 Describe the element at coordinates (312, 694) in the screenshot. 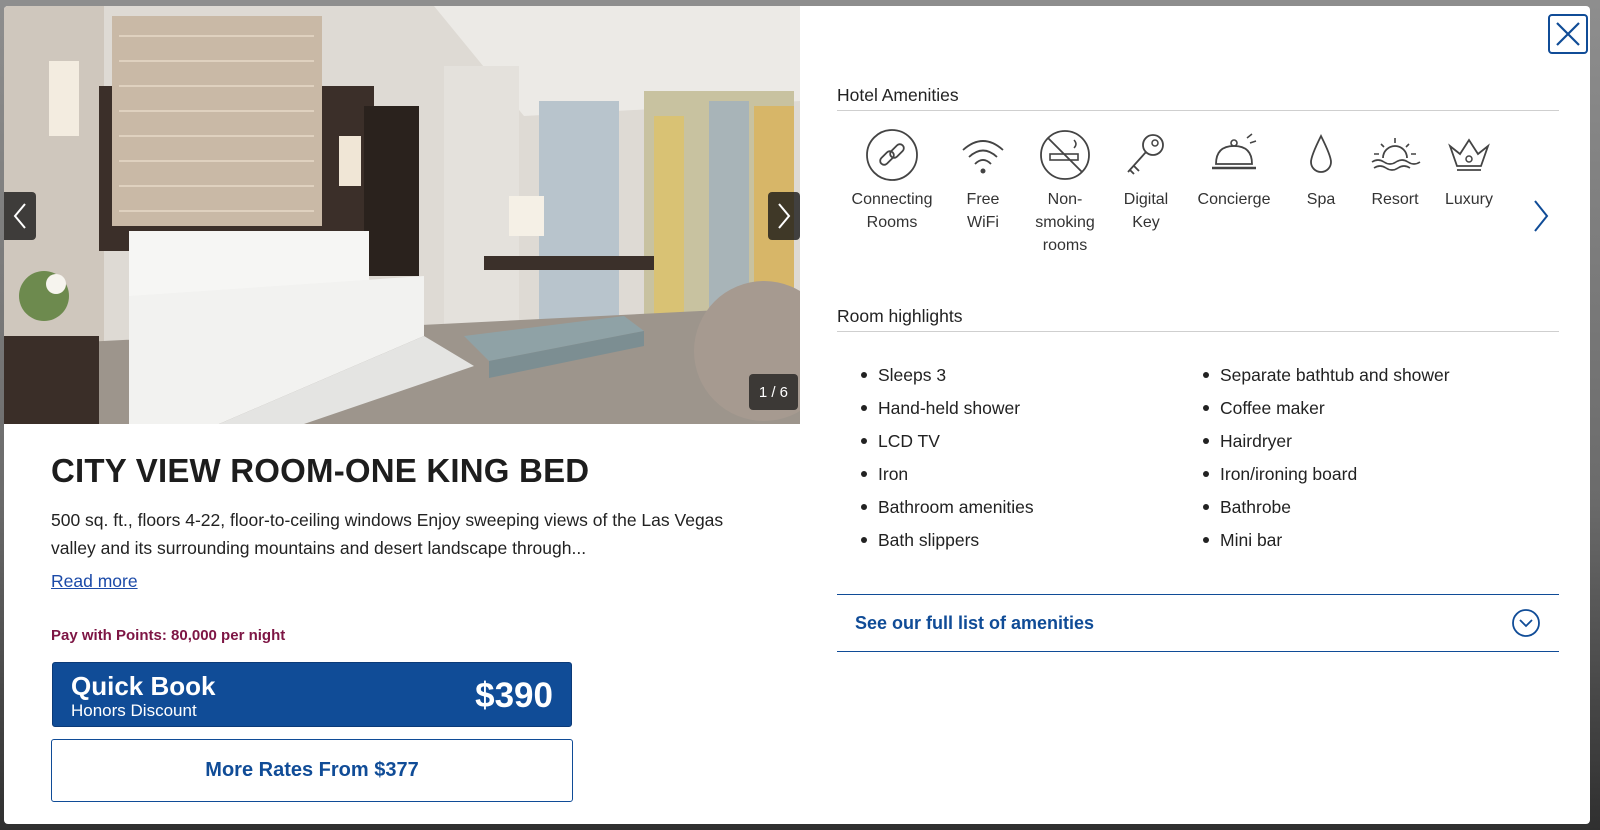

I see `quick-book-button: Quick Book Honors Discount $390` at that location.